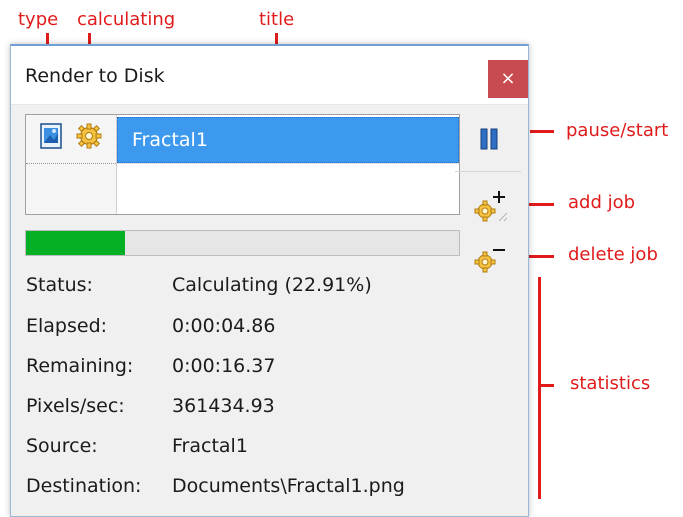 This screenshot has height=517, width=683. I want to click on status-value: Calculating (22.91%), so click(272, 285).